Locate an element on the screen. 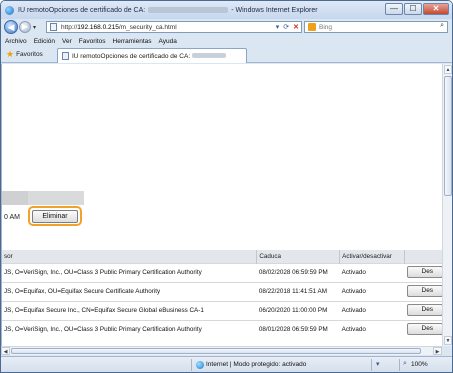  search-box: Bing ⌕ is located at coordinates (376, 27).